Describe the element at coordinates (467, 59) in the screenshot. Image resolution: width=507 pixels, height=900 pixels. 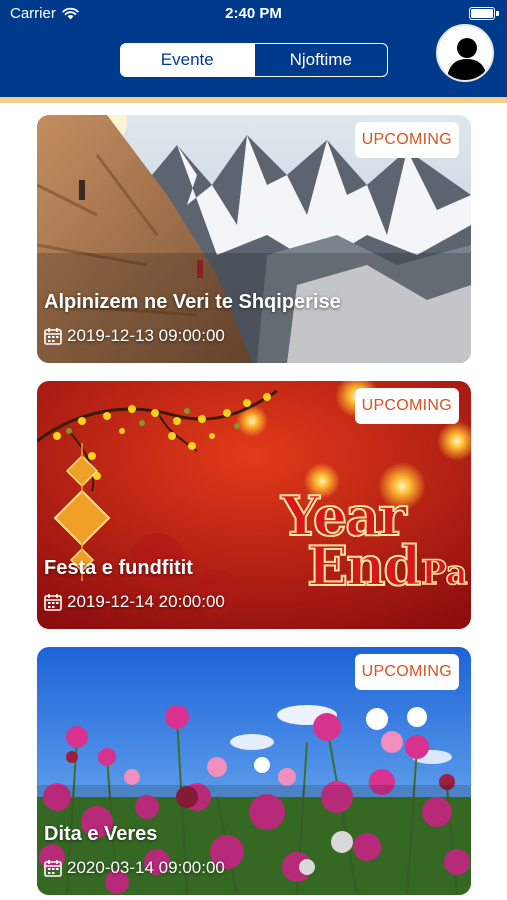
I see `user-silhouette-icon` at that location.